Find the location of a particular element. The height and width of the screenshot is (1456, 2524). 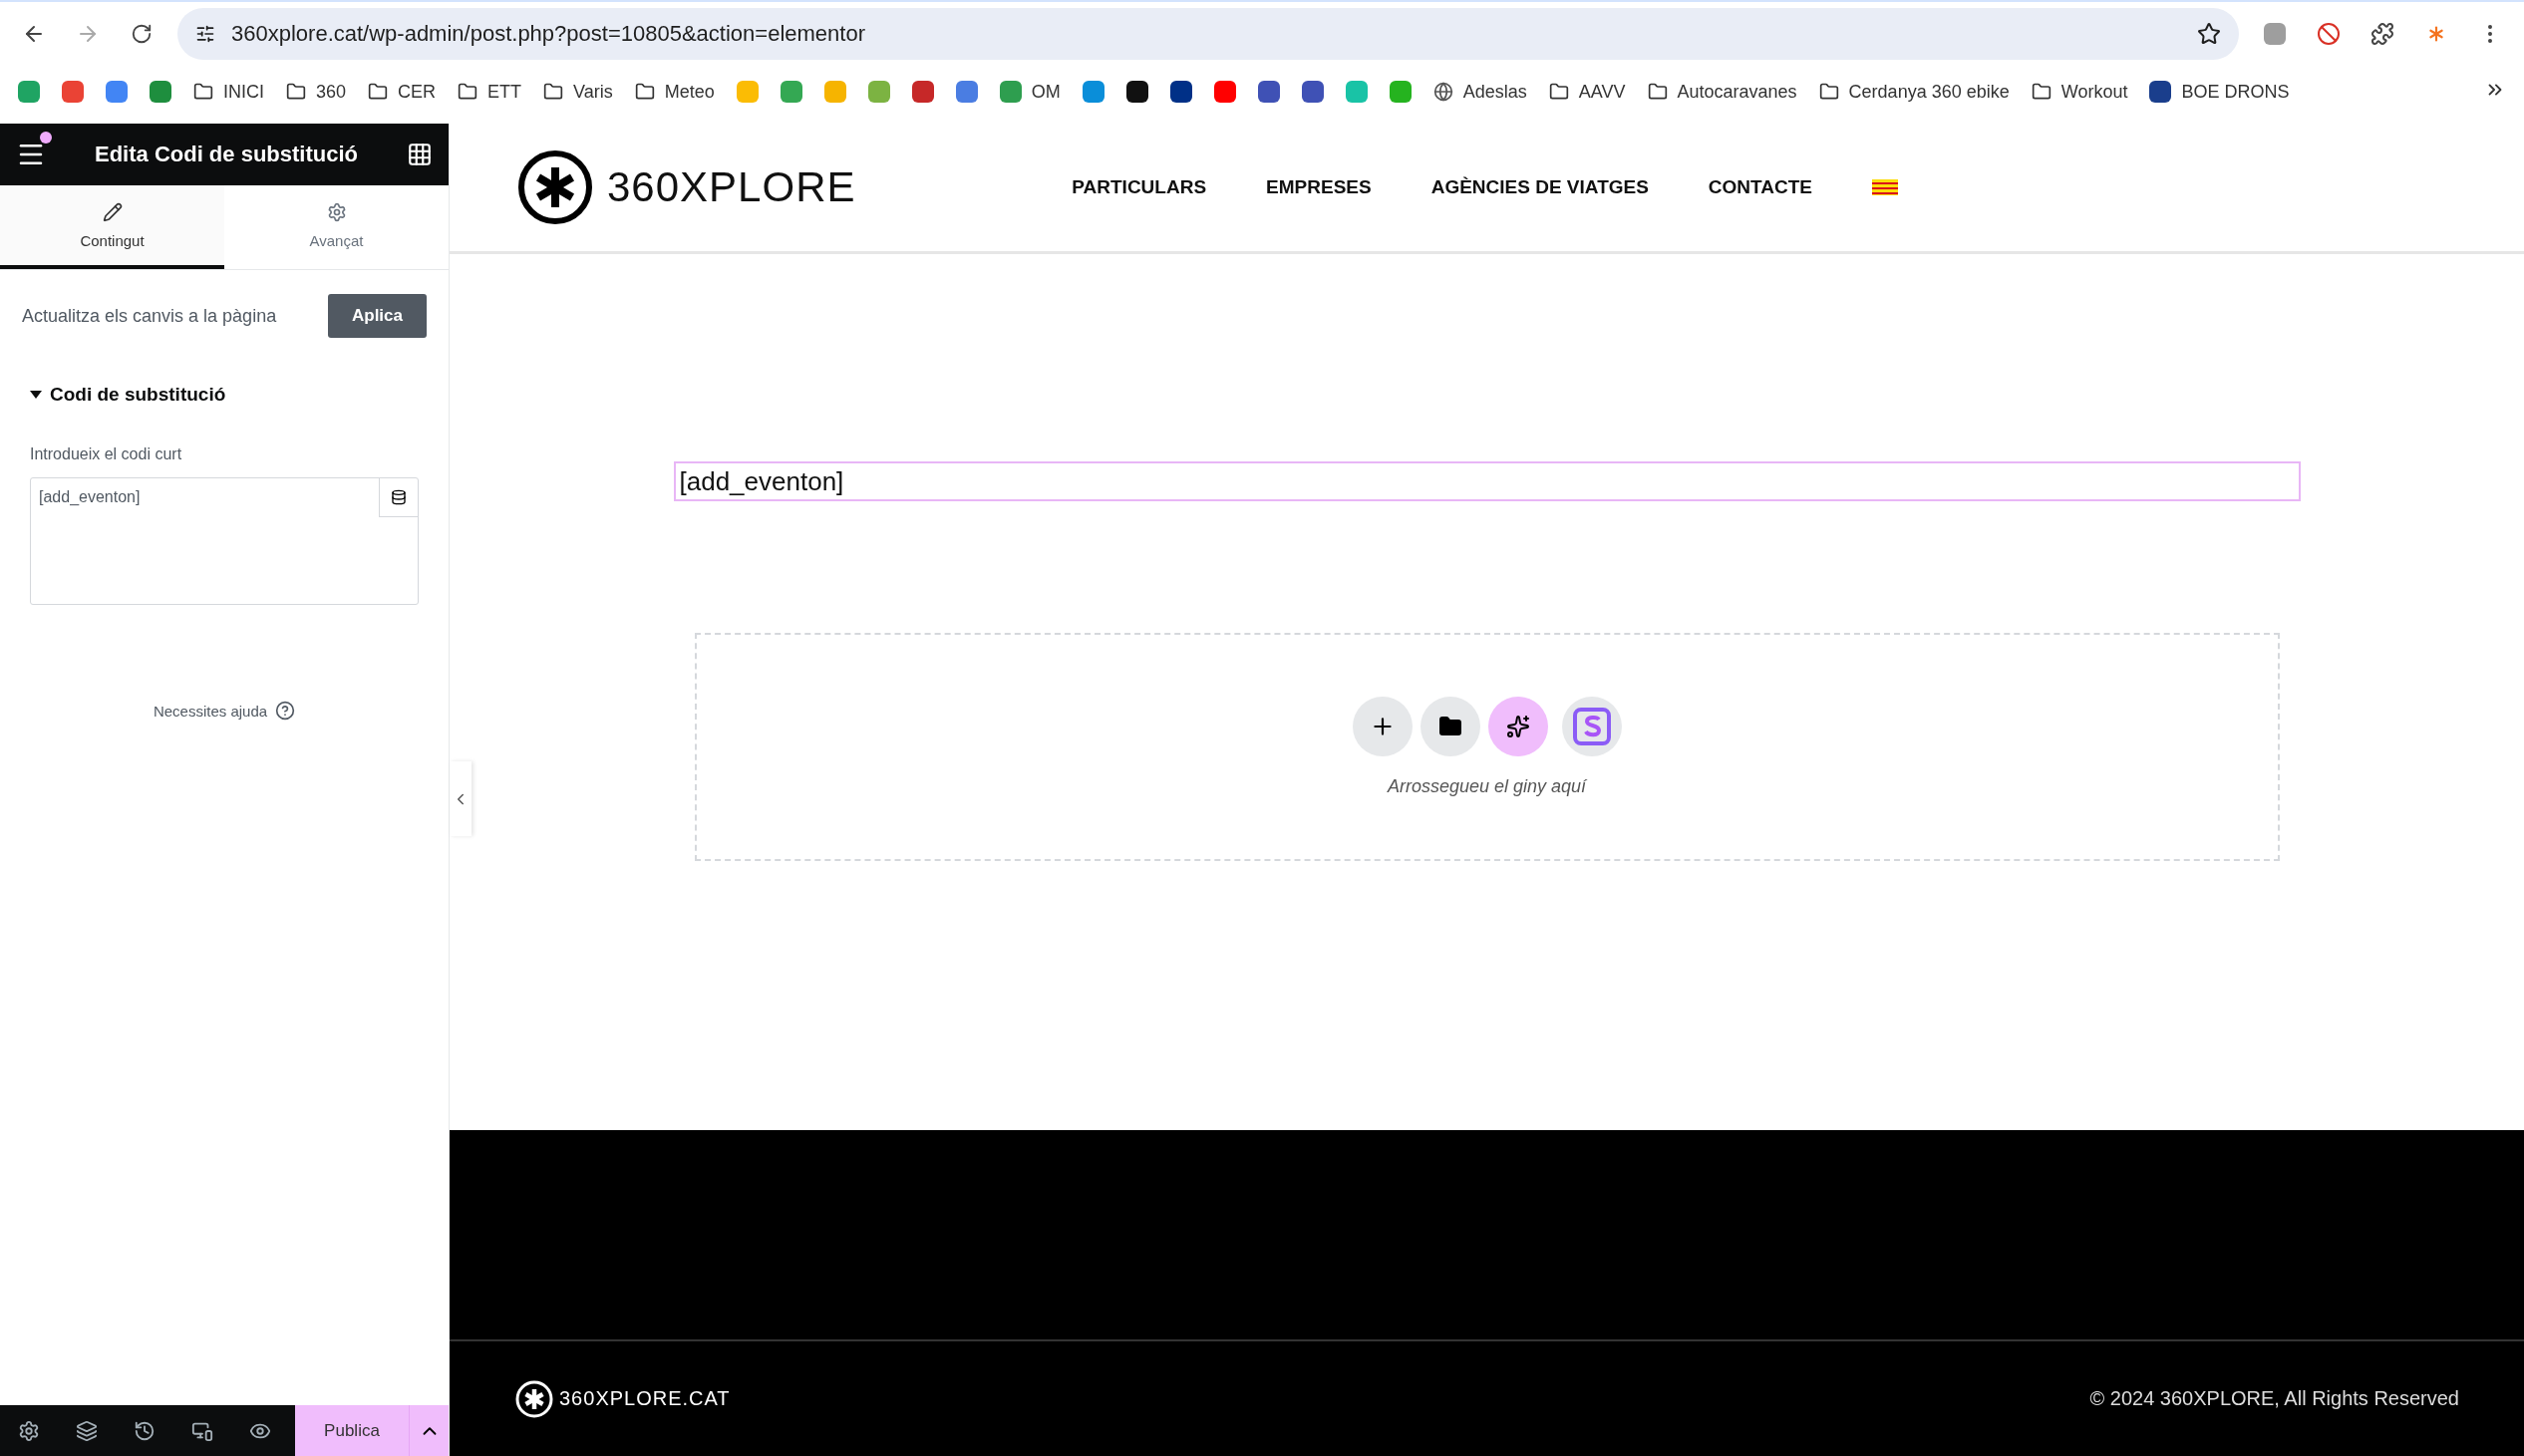

bookmark-link: Adeslas is located at coordinates (1494, 92).